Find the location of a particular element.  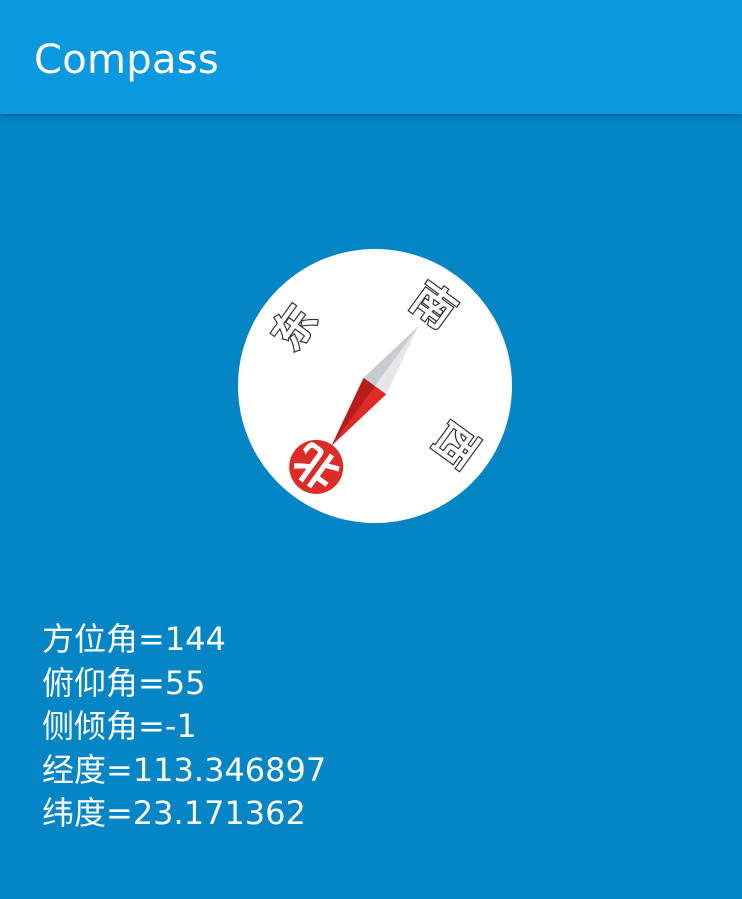

app-title: Compass is located at coordinates (127, 60).